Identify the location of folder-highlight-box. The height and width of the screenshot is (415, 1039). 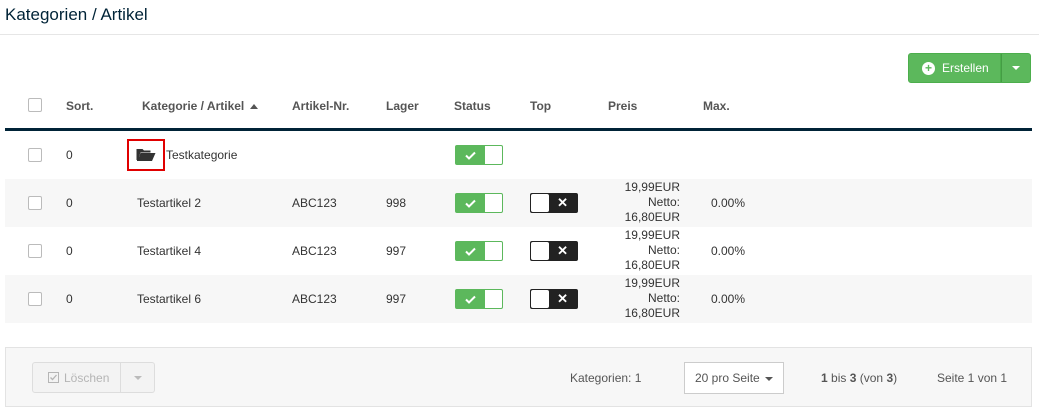
(146, 155).